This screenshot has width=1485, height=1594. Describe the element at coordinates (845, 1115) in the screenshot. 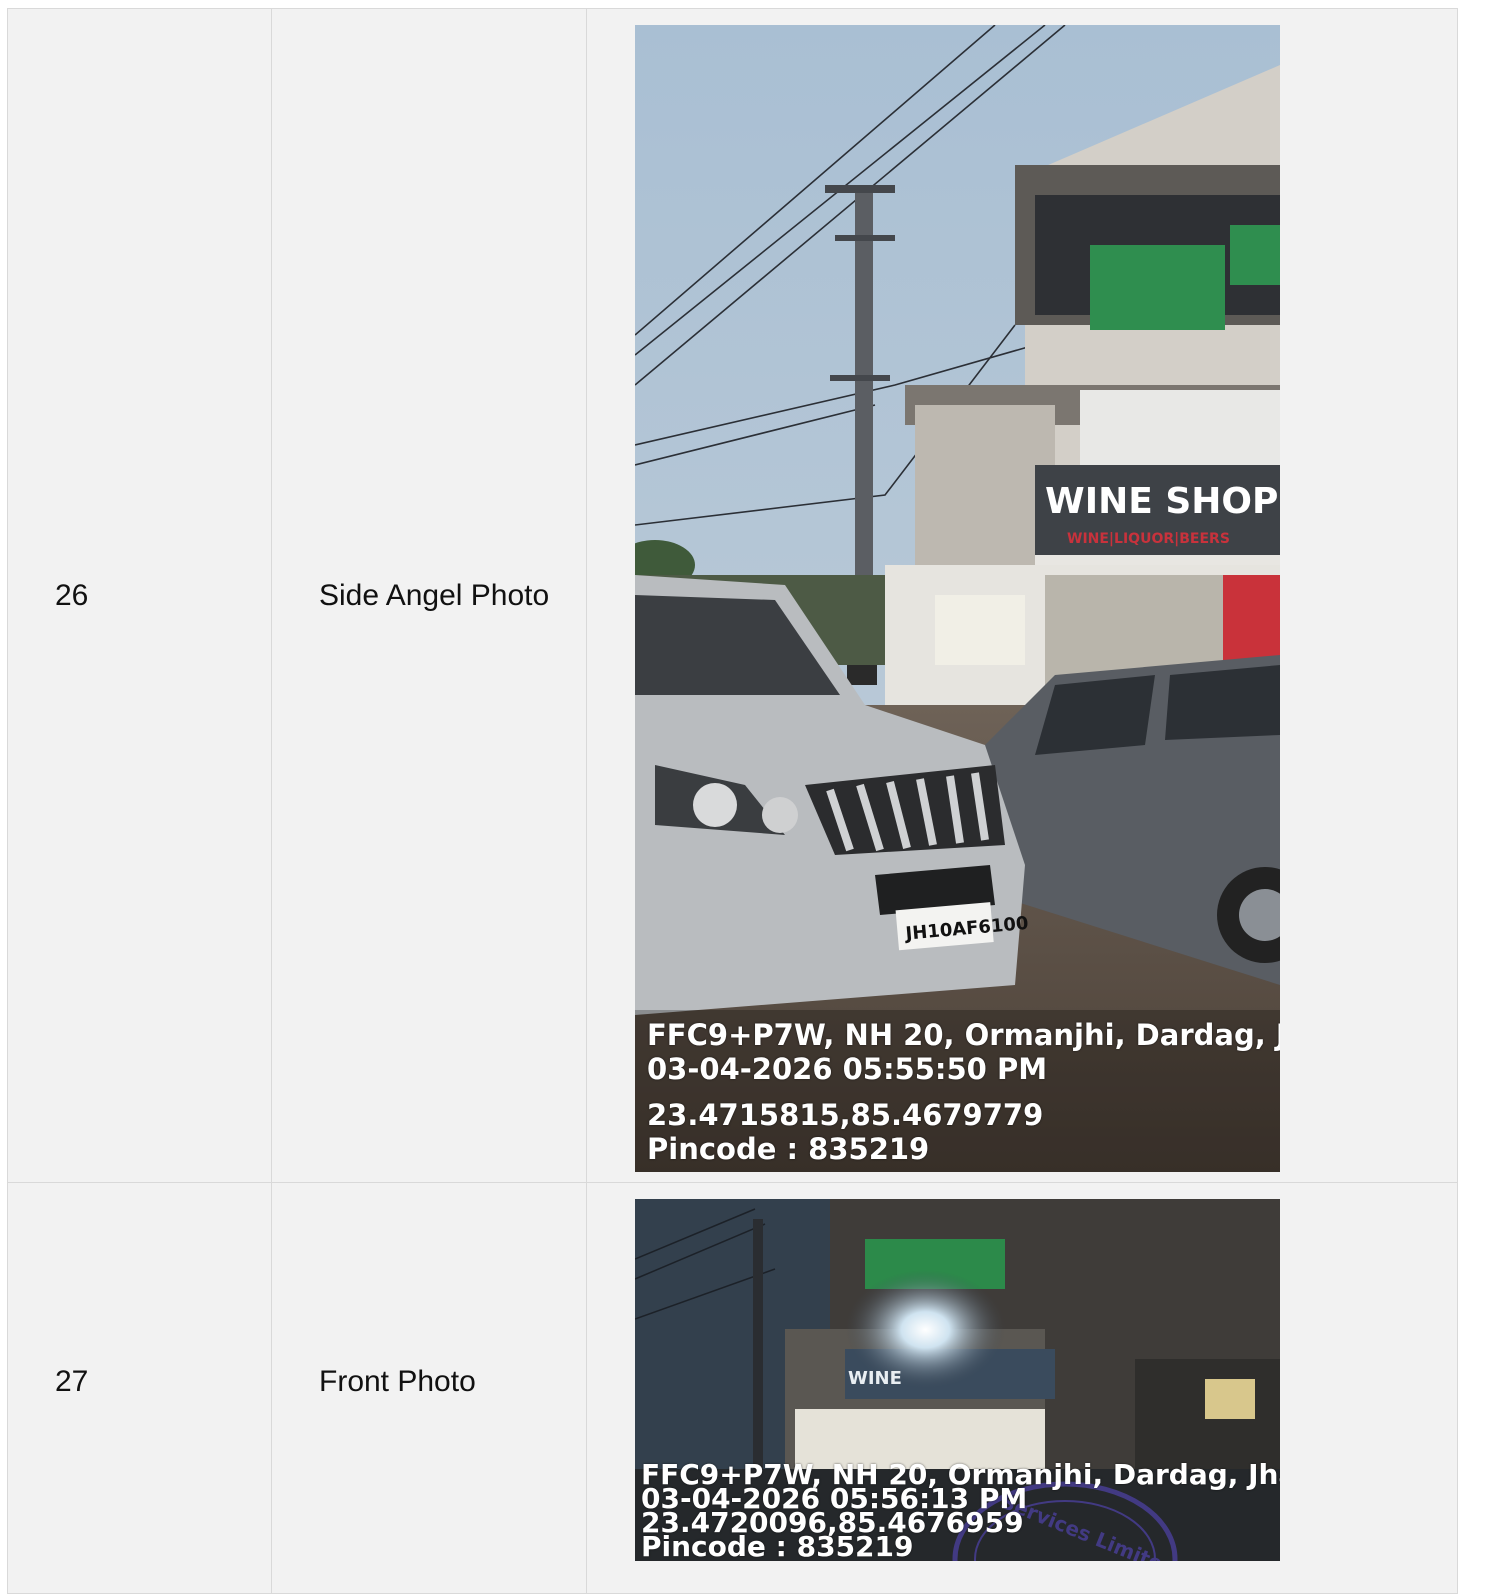

I see `overlay-coords: 23.4715815,85.4679779` at that location.